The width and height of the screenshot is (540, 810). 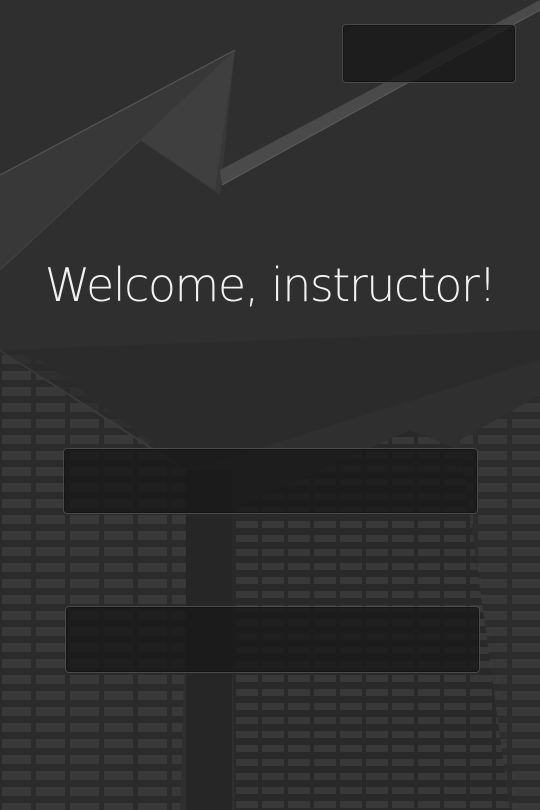 What do you see at coordinates (270, 481) in the screenshot?
I see `primary-input-field` at bounding box center [270, 481].